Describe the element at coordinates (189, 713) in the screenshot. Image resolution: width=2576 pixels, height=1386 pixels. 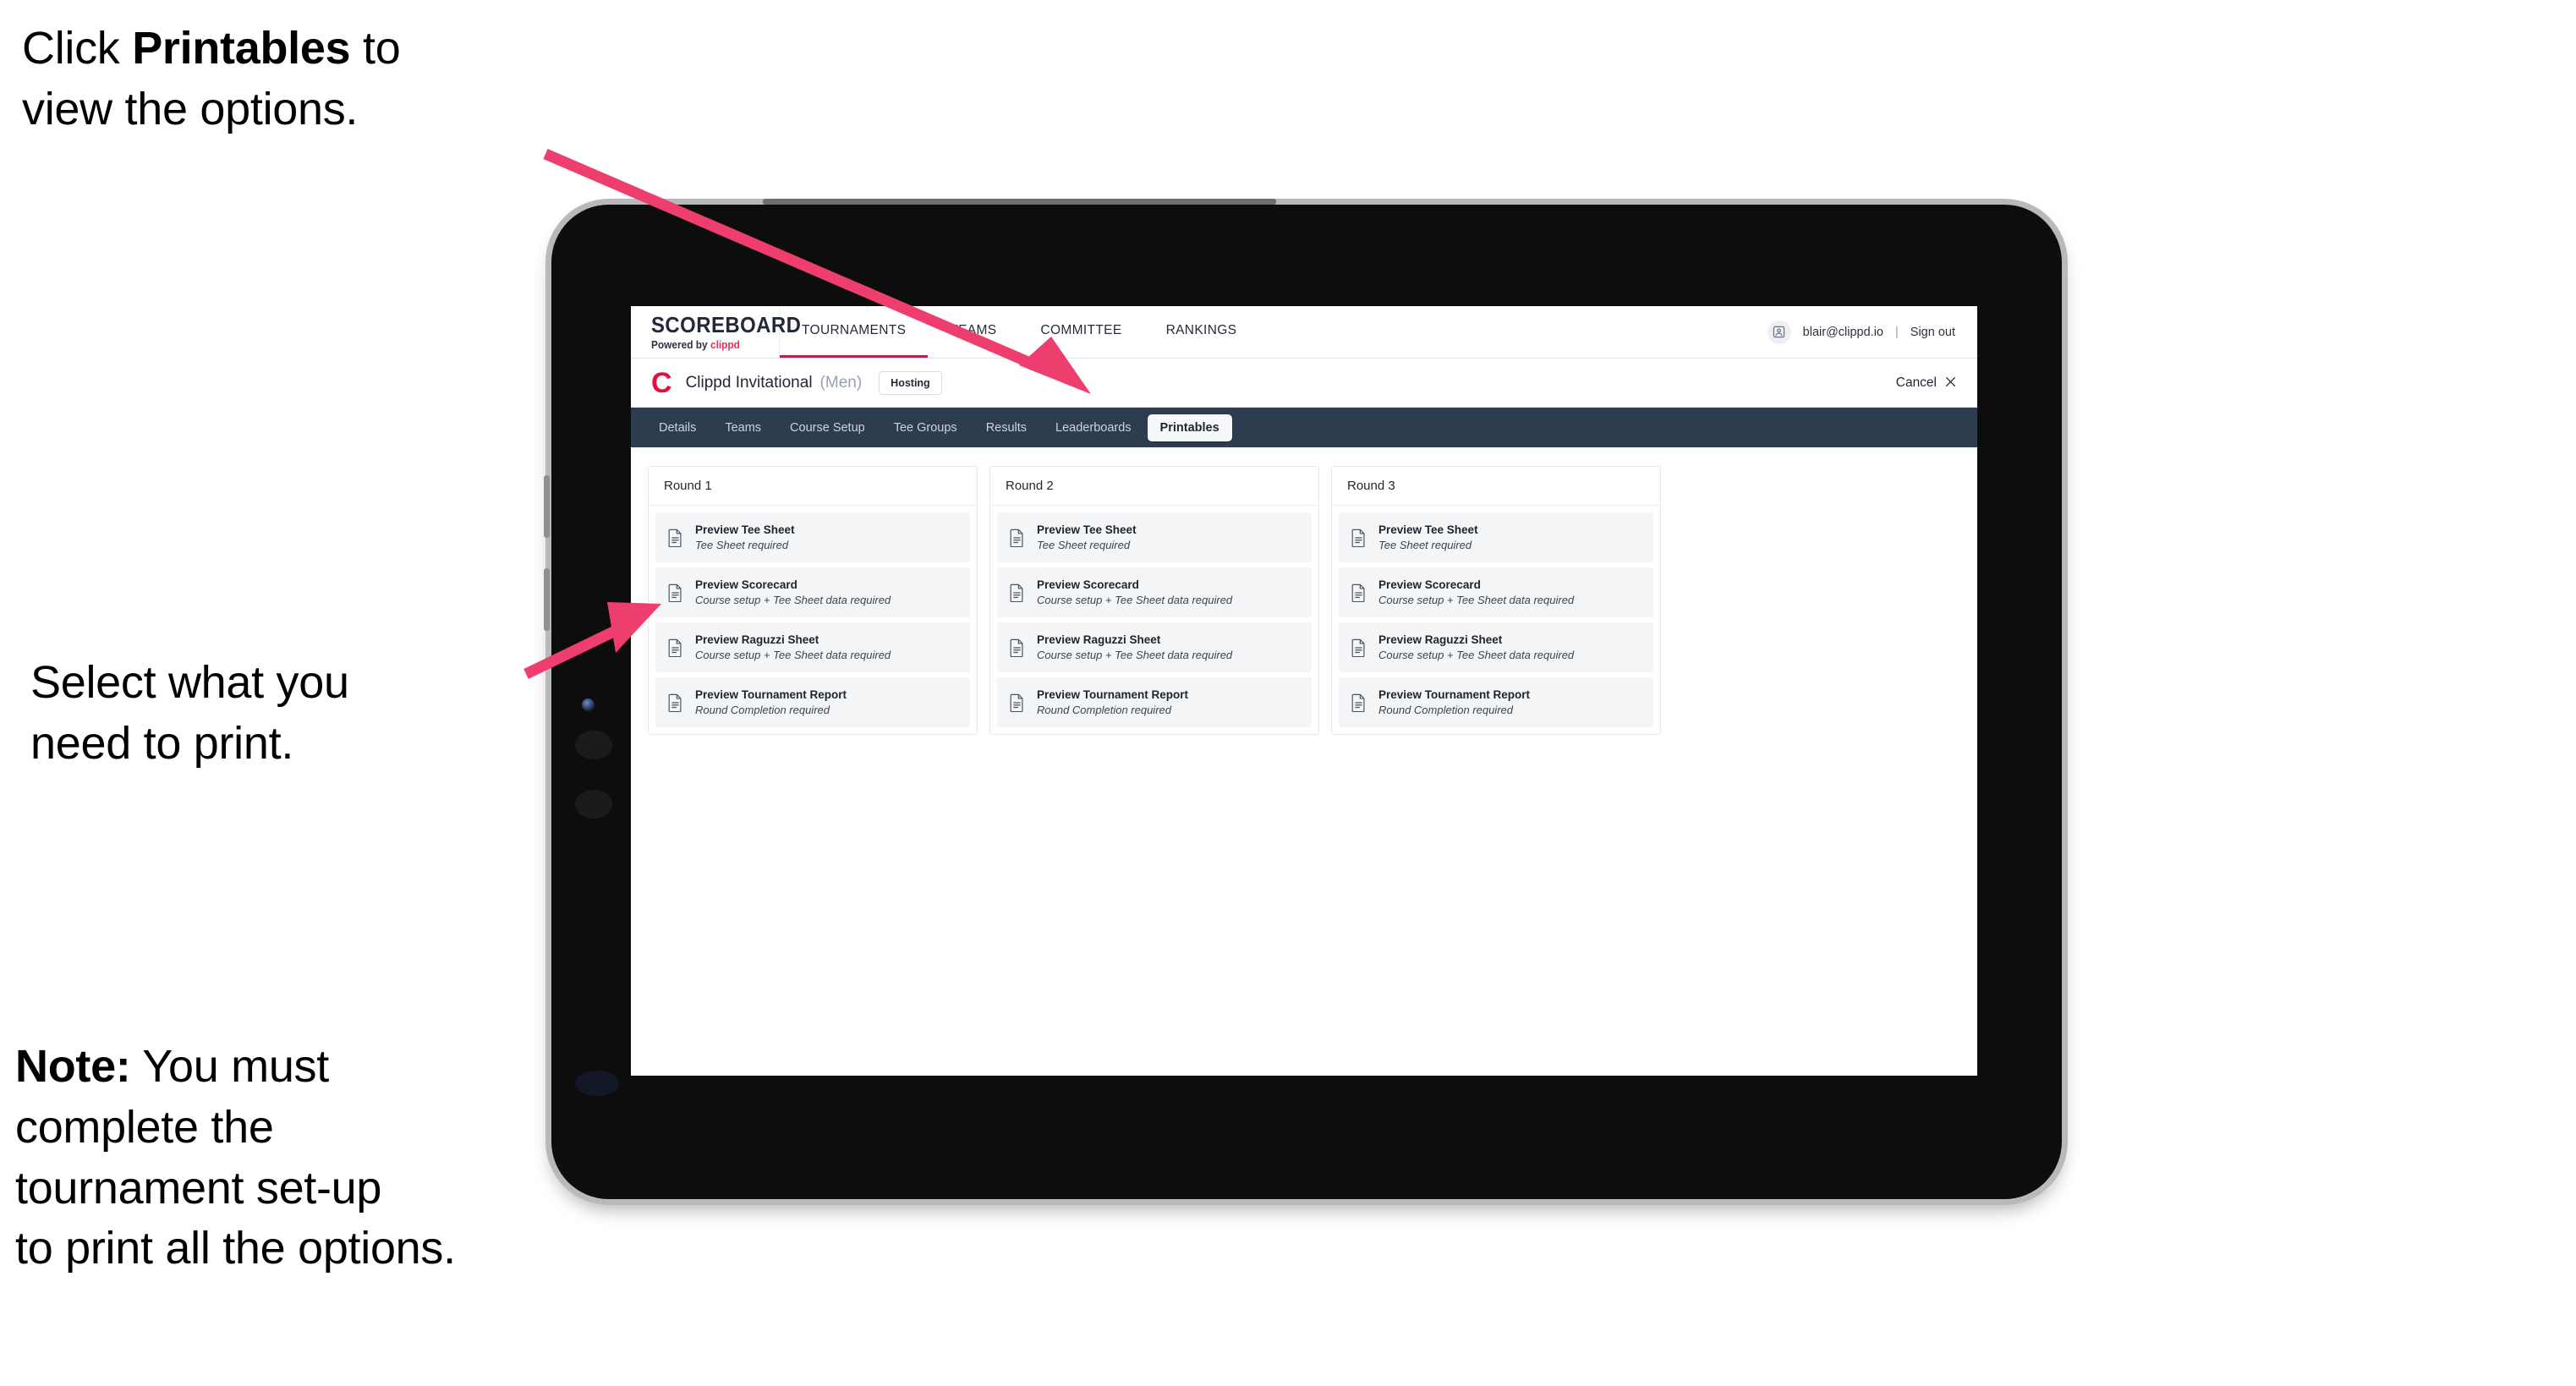
I see `annotation-select-print: Select what you need to print.` at that location.